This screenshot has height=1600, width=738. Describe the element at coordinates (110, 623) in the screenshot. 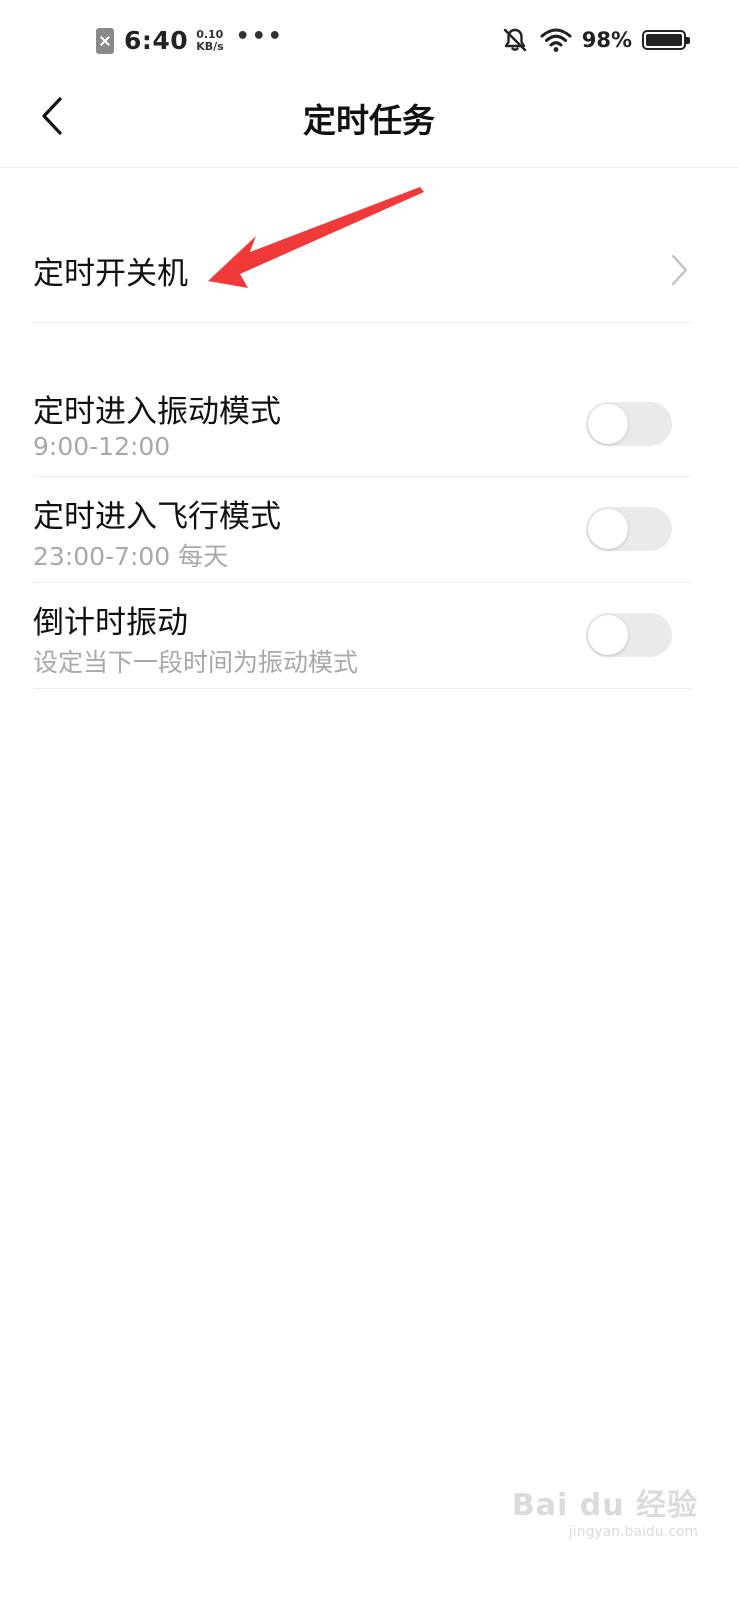

I see `item-title: 倒计时振动` at that location.